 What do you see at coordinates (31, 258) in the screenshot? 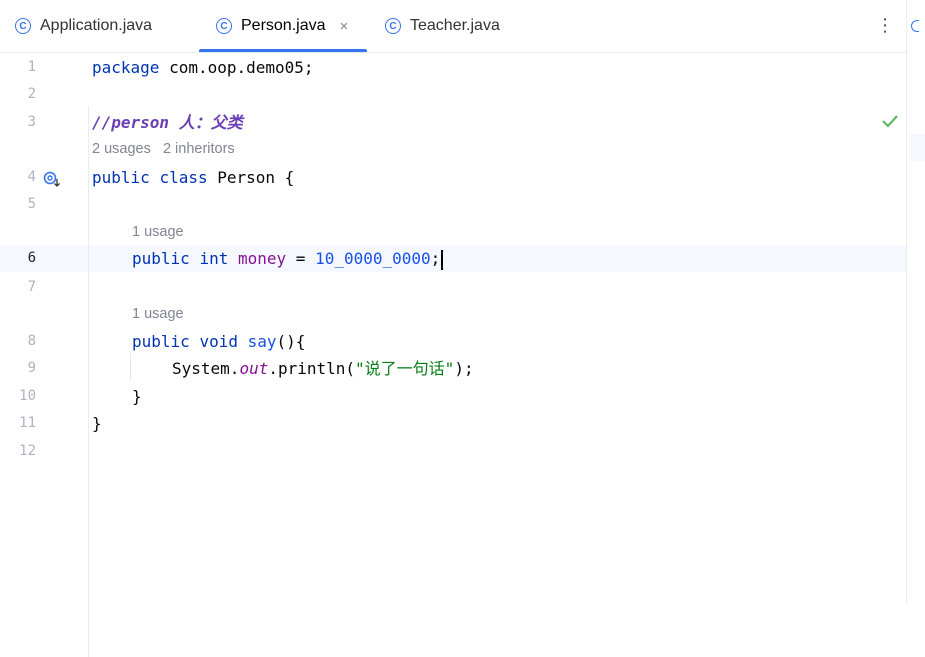
I see `line-number-current: 6` at bounding box center [31, 258].